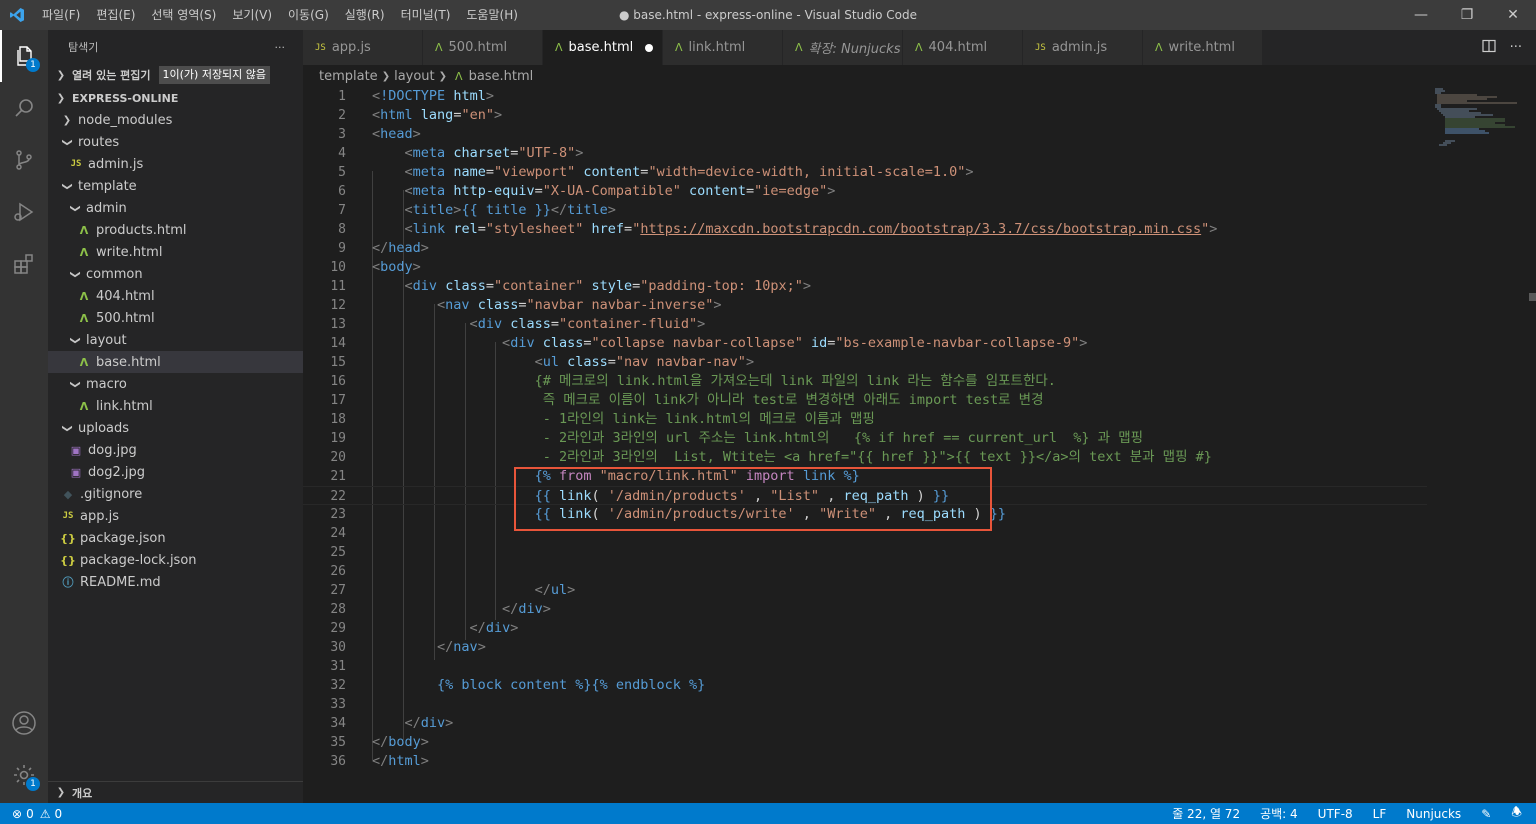 The image size is (1536, 824). What do you see at coordinates (1279, 813) in the screenshot?
I see `indentation: 공백: 4` at bounding box center [1279, 813].